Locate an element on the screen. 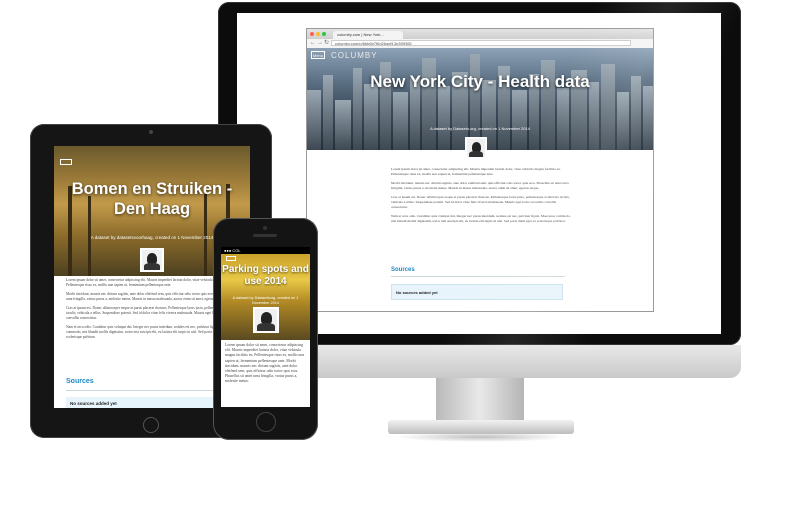 The width and height of the screenshot is (793, 526). imac-stand-base is located at coordinates (481, 427).